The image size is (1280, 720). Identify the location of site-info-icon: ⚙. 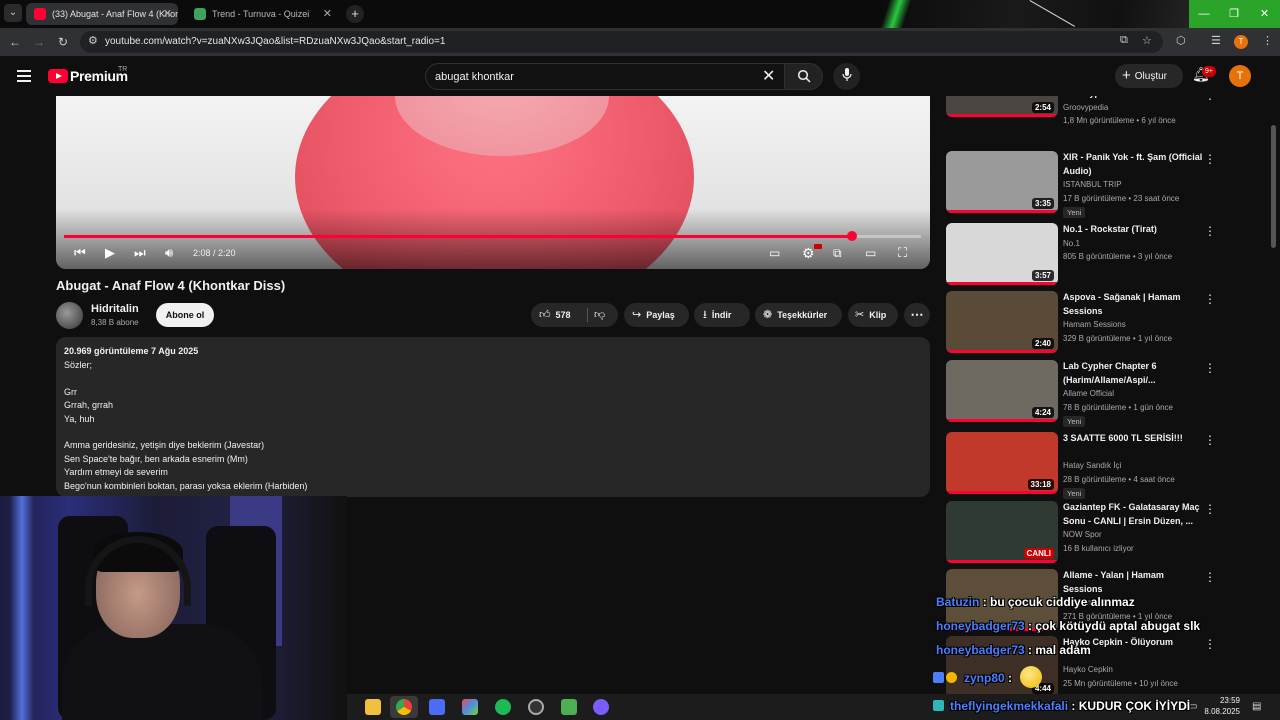
(93, 40).